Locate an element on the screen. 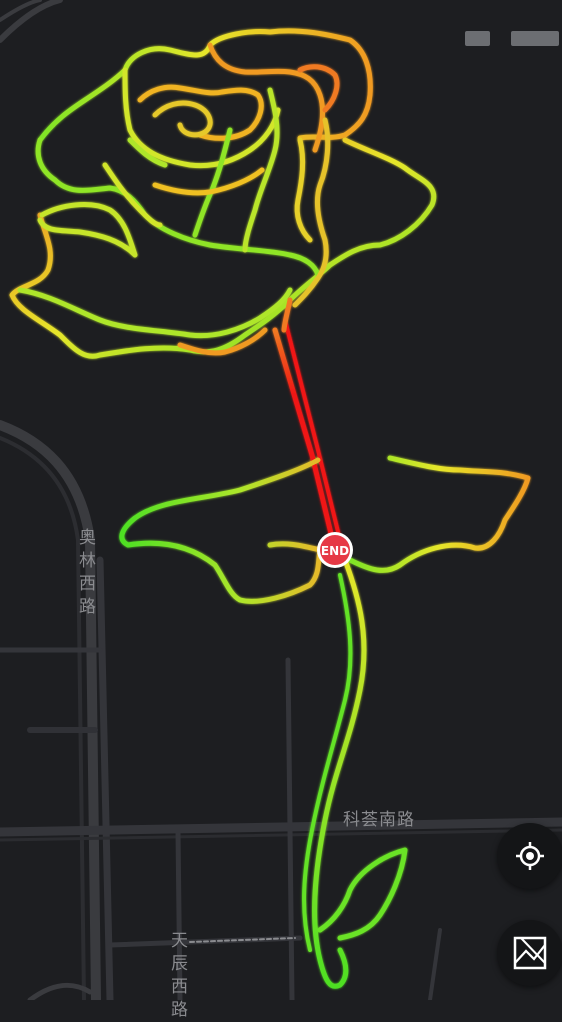 The image size is (562, 1022). end-marker: END is located at coordinates (335, 550).